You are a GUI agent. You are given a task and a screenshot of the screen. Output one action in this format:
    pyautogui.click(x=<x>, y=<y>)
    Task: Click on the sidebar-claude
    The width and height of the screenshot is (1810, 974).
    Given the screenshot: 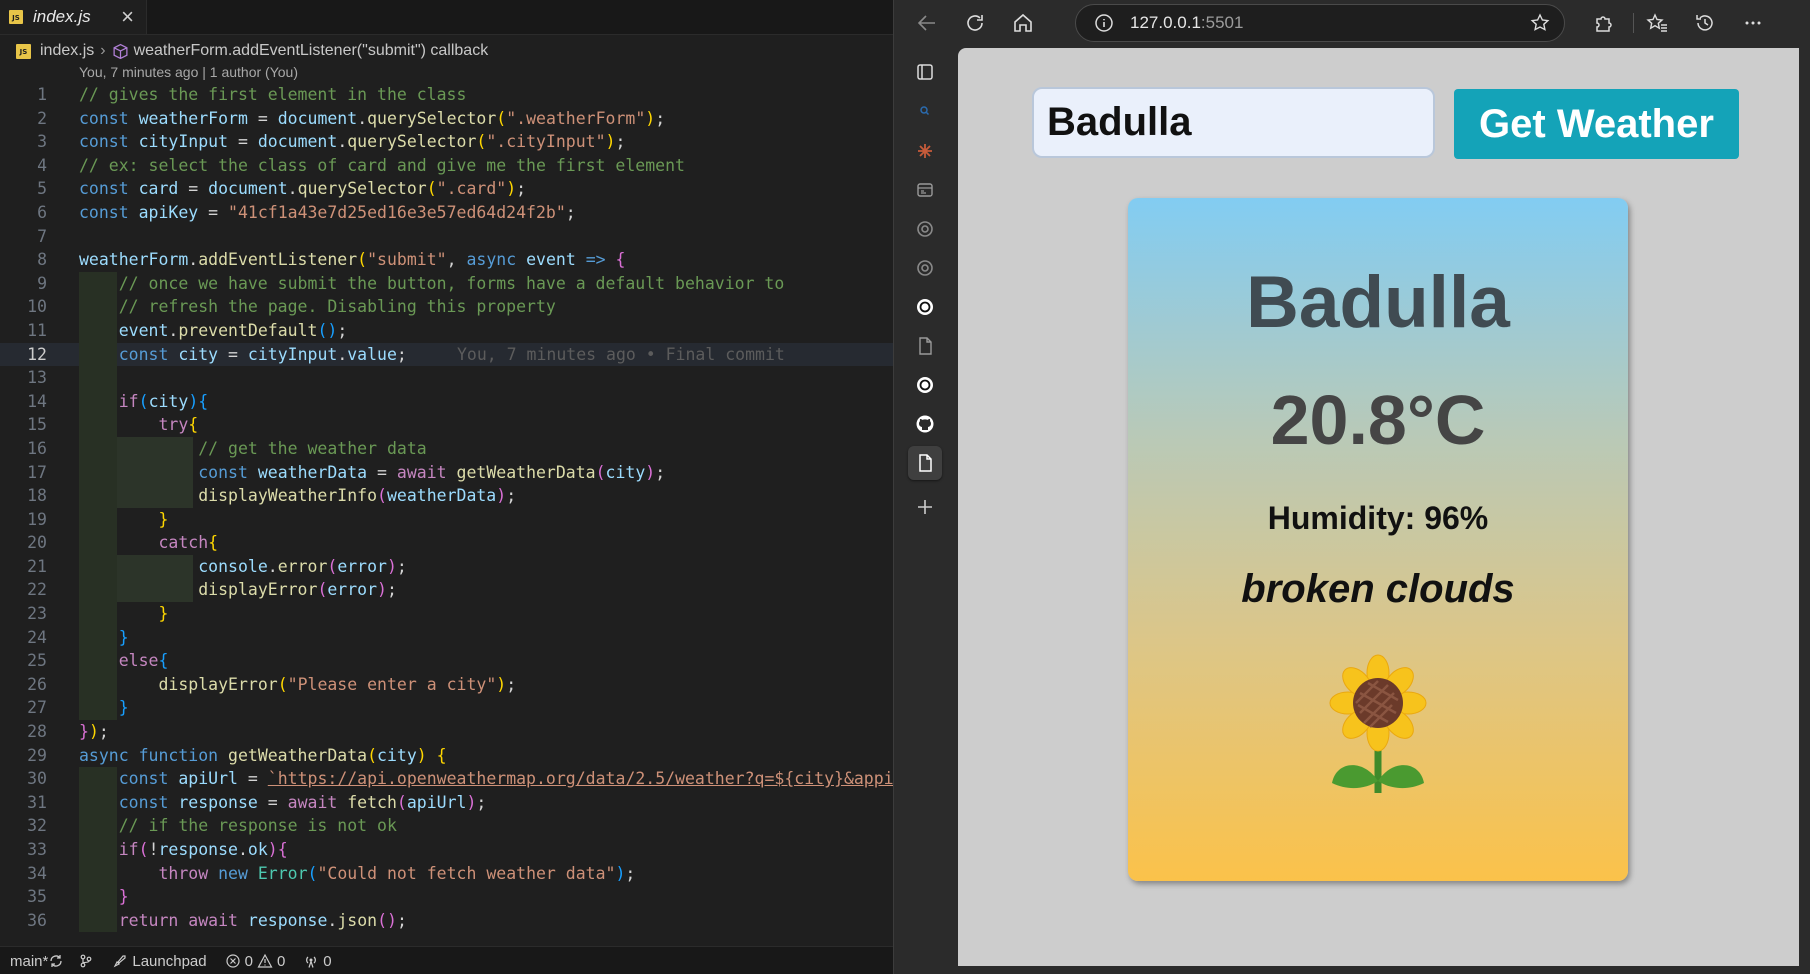 What is the action you would take?
    pyautogui.click(x=925, y=151)
    